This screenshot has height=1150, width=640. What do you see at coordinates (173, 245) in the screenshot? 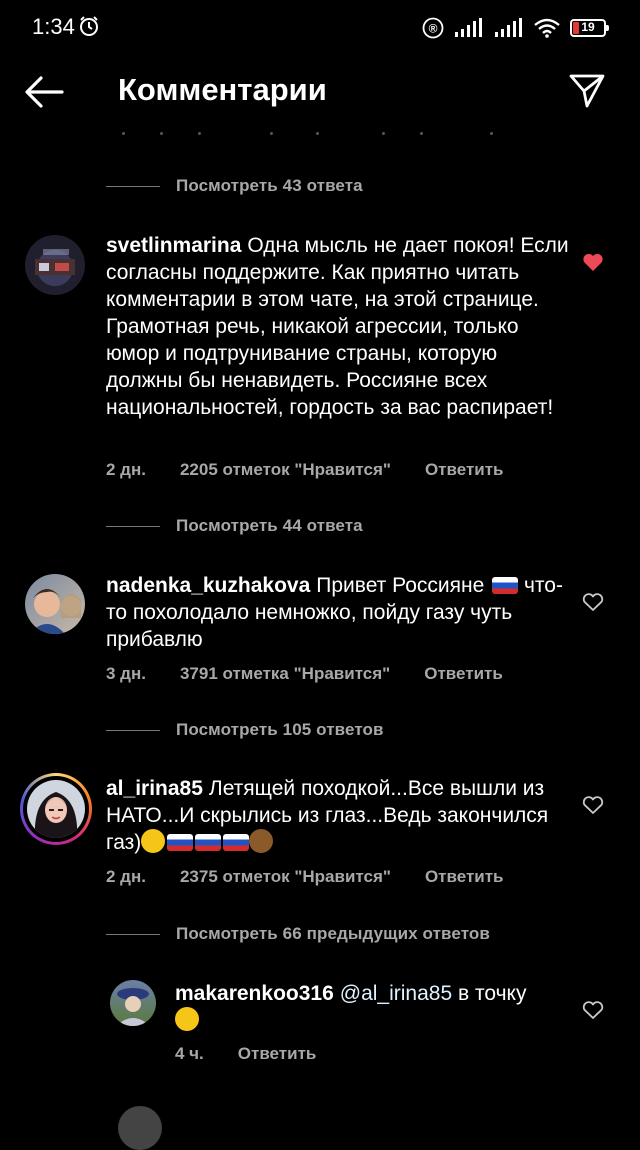
I see `comment-username: svetlinmarina` at bounding box center [173, 245].